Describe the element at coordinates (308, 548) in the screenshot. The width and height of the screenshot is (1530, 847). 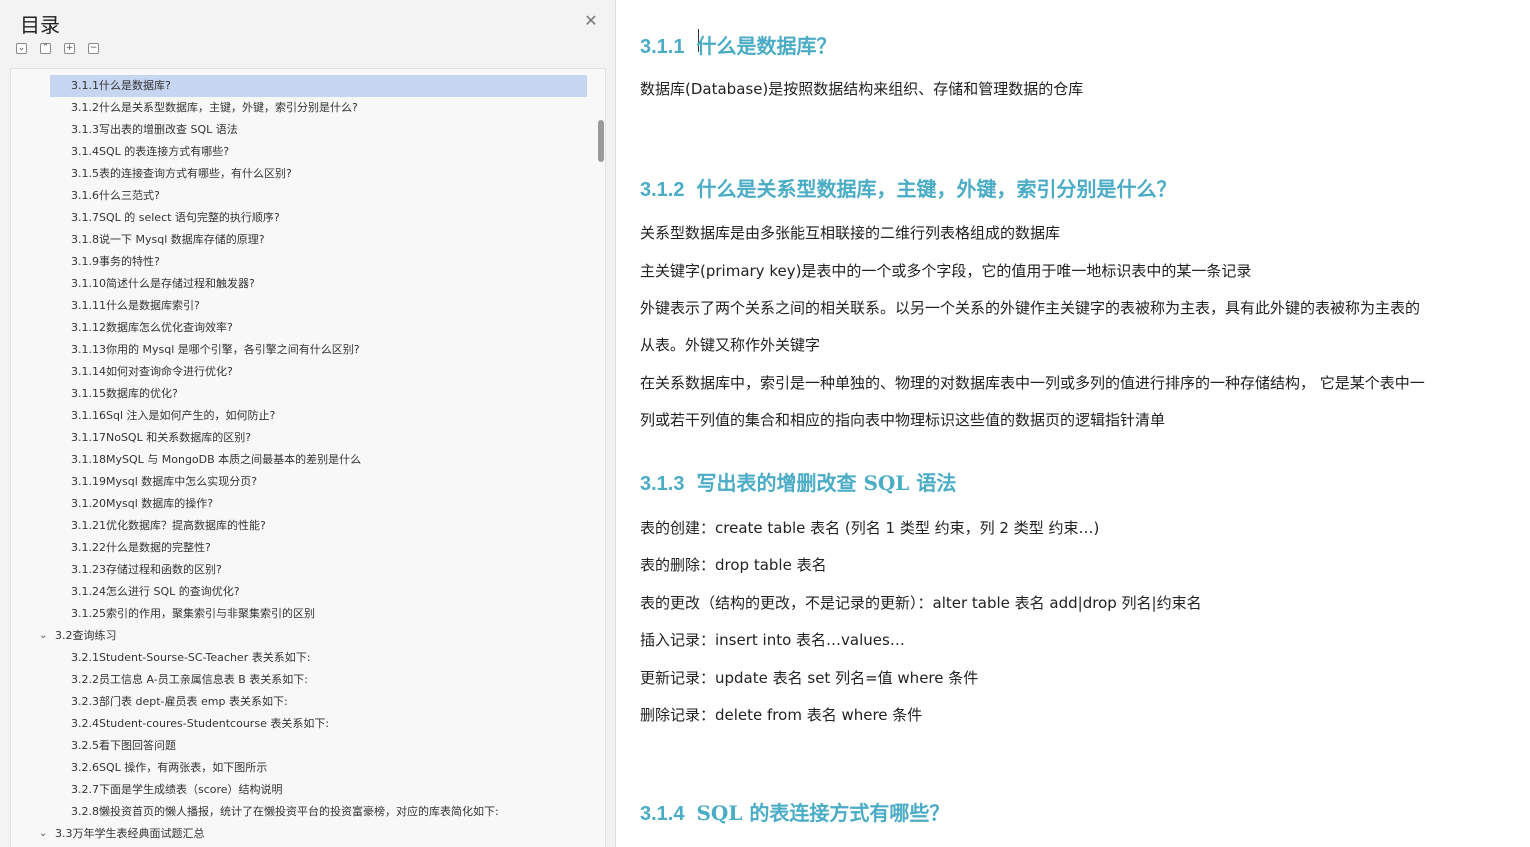
I see `toc-item: 3.1.22什么是数据的完整性?` at that location.